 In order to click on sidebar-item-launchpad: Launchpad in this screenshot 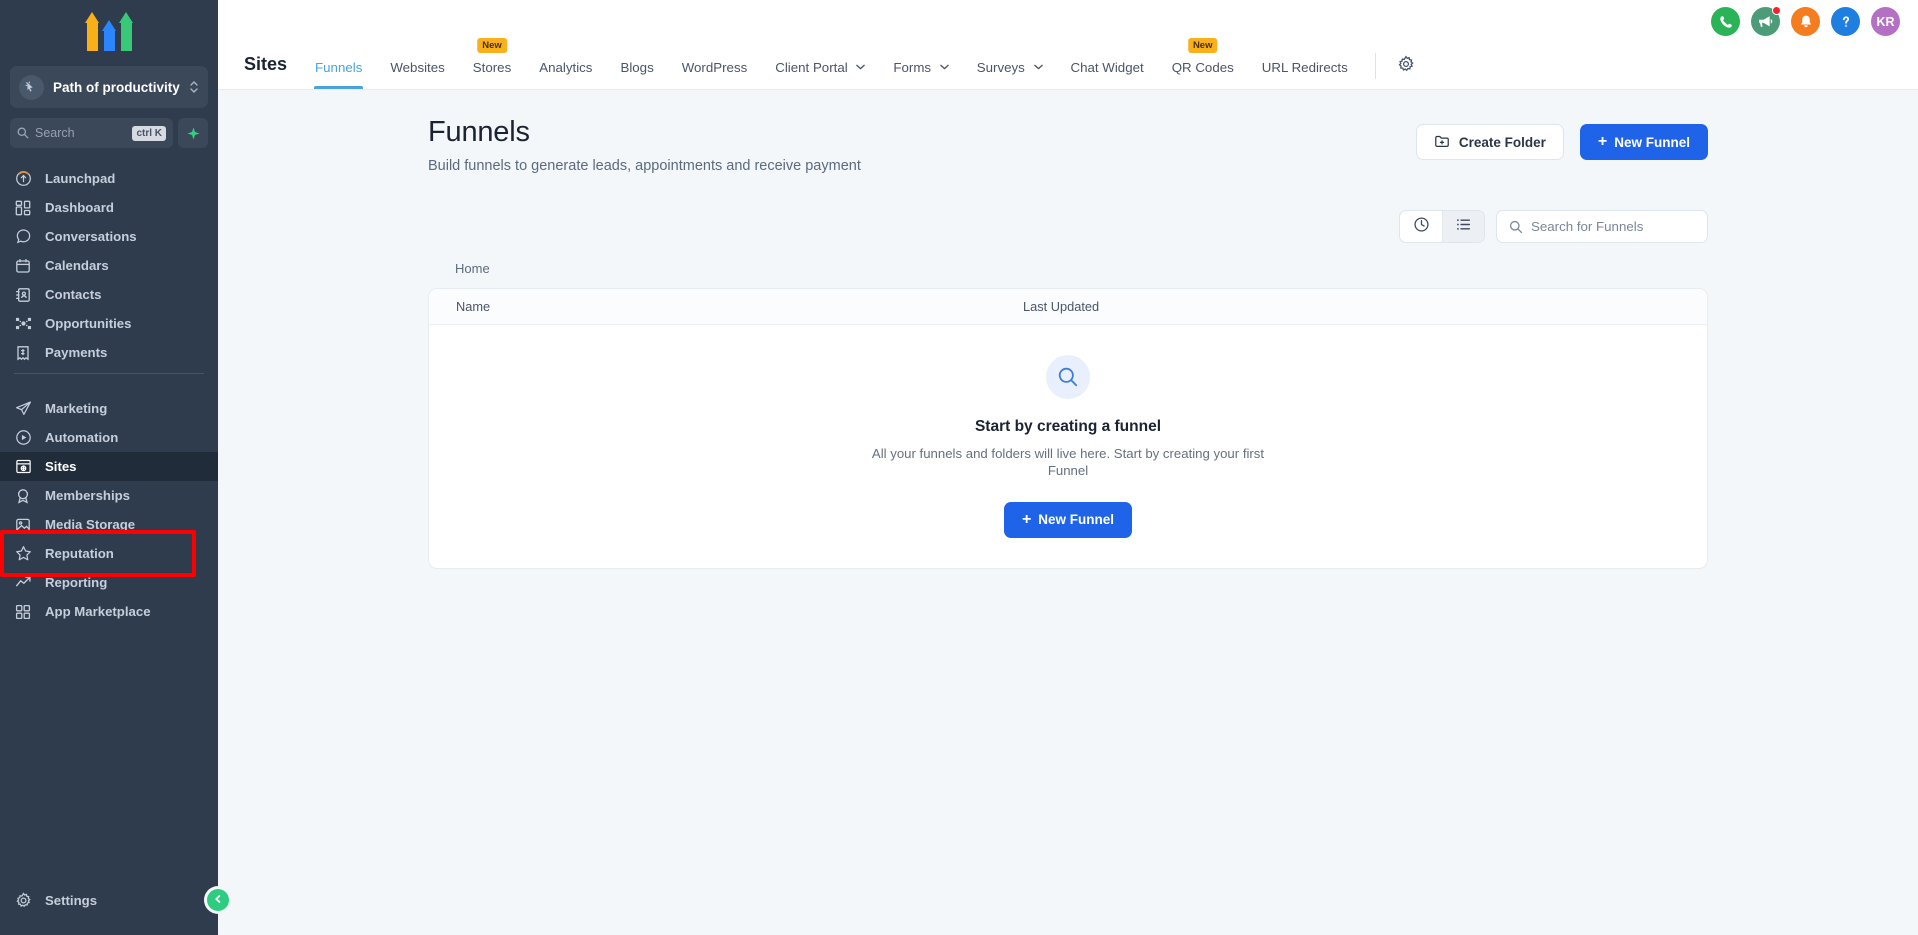, I will do `click(109, 178)`.